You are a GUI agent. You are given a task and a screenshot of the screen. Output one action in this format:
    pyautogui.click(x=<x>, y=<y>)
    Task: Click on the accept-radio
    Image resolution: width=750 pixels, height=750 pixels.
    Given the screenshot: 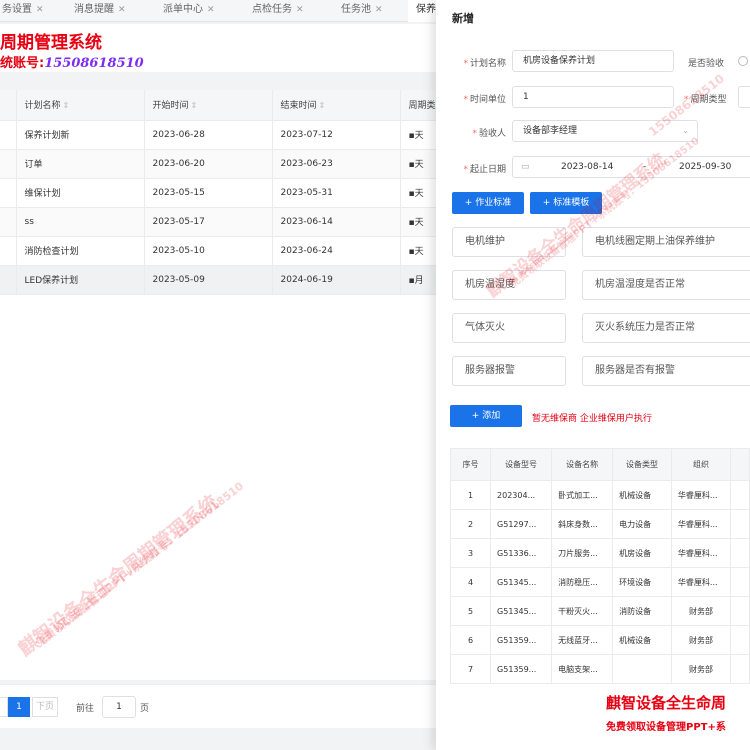 What is the action you would take?
    pyautogui.click(x=743, y=61)
    